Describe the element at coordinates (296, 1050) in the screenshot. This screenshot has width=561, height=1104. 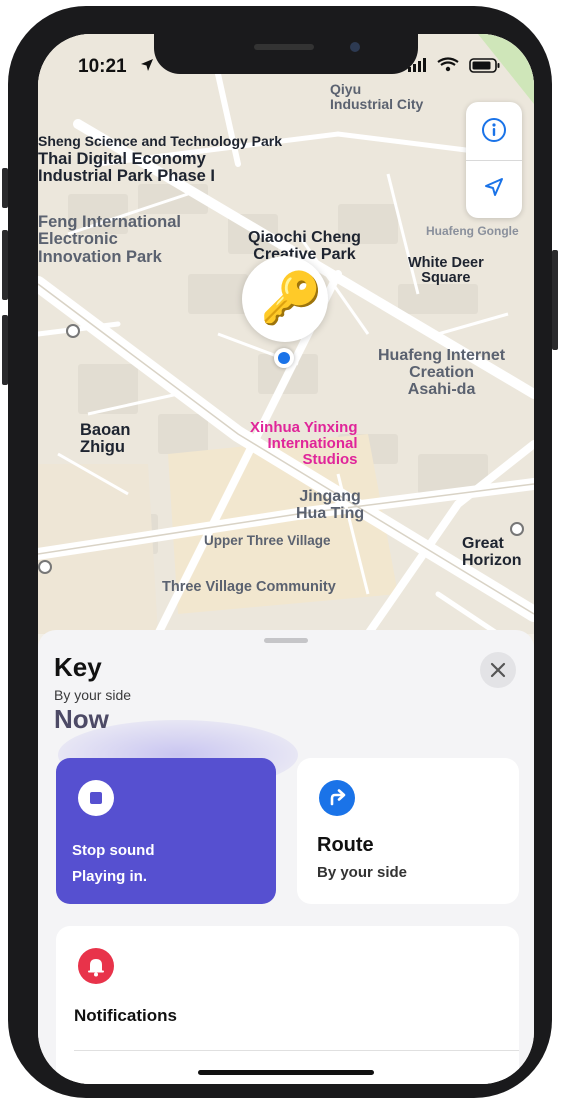
I see `notifications-divider` at that location.